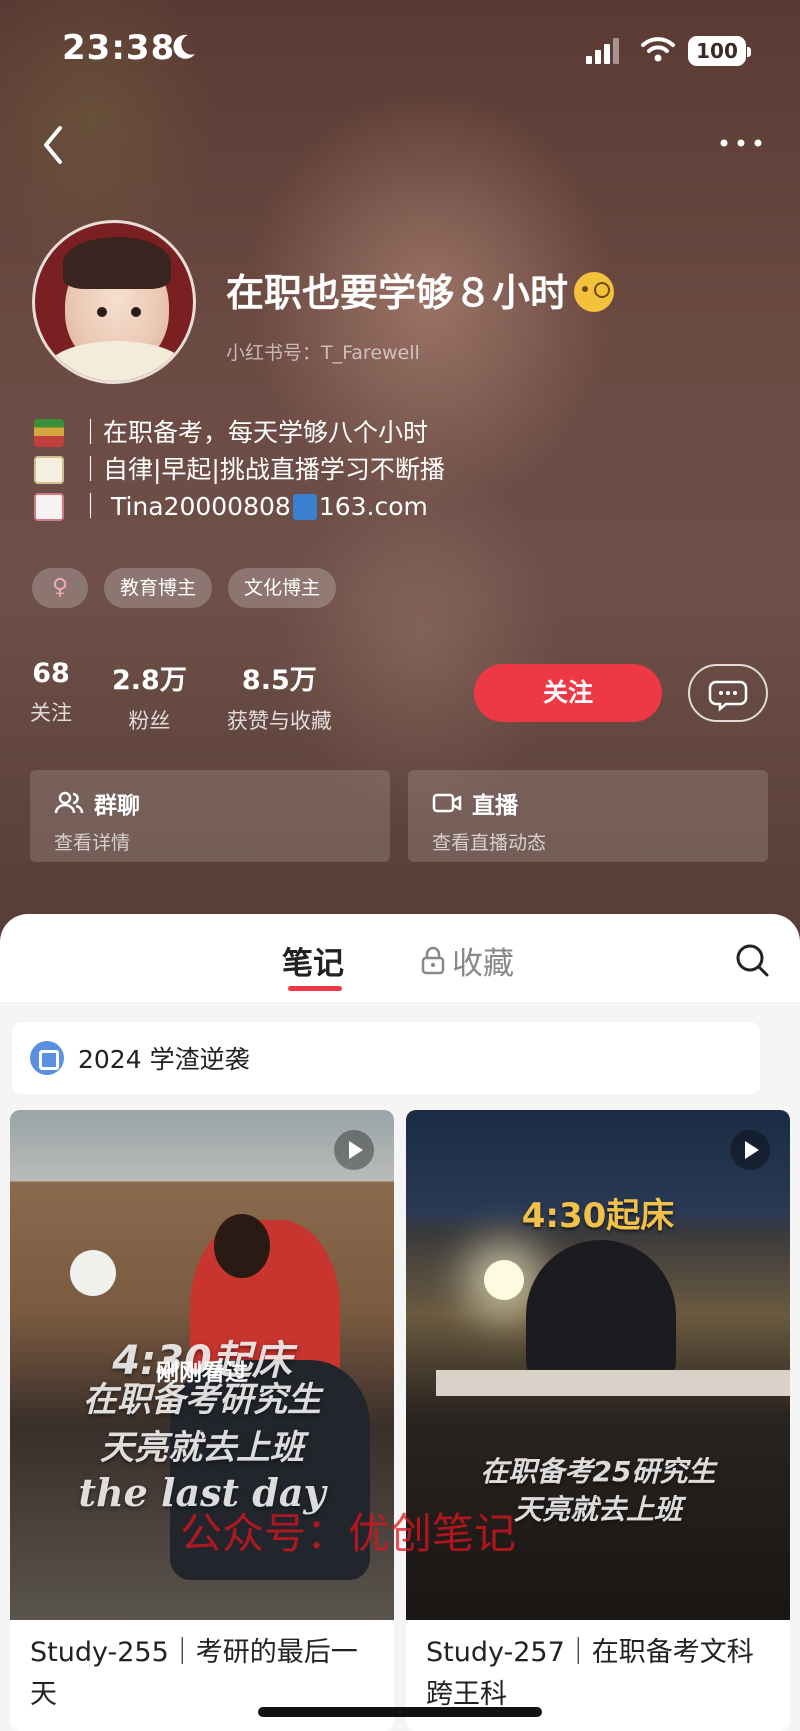 Image resolution: width=800 pixels, height=1731 pixels. I want to click on search-icon, so click(752, 960).